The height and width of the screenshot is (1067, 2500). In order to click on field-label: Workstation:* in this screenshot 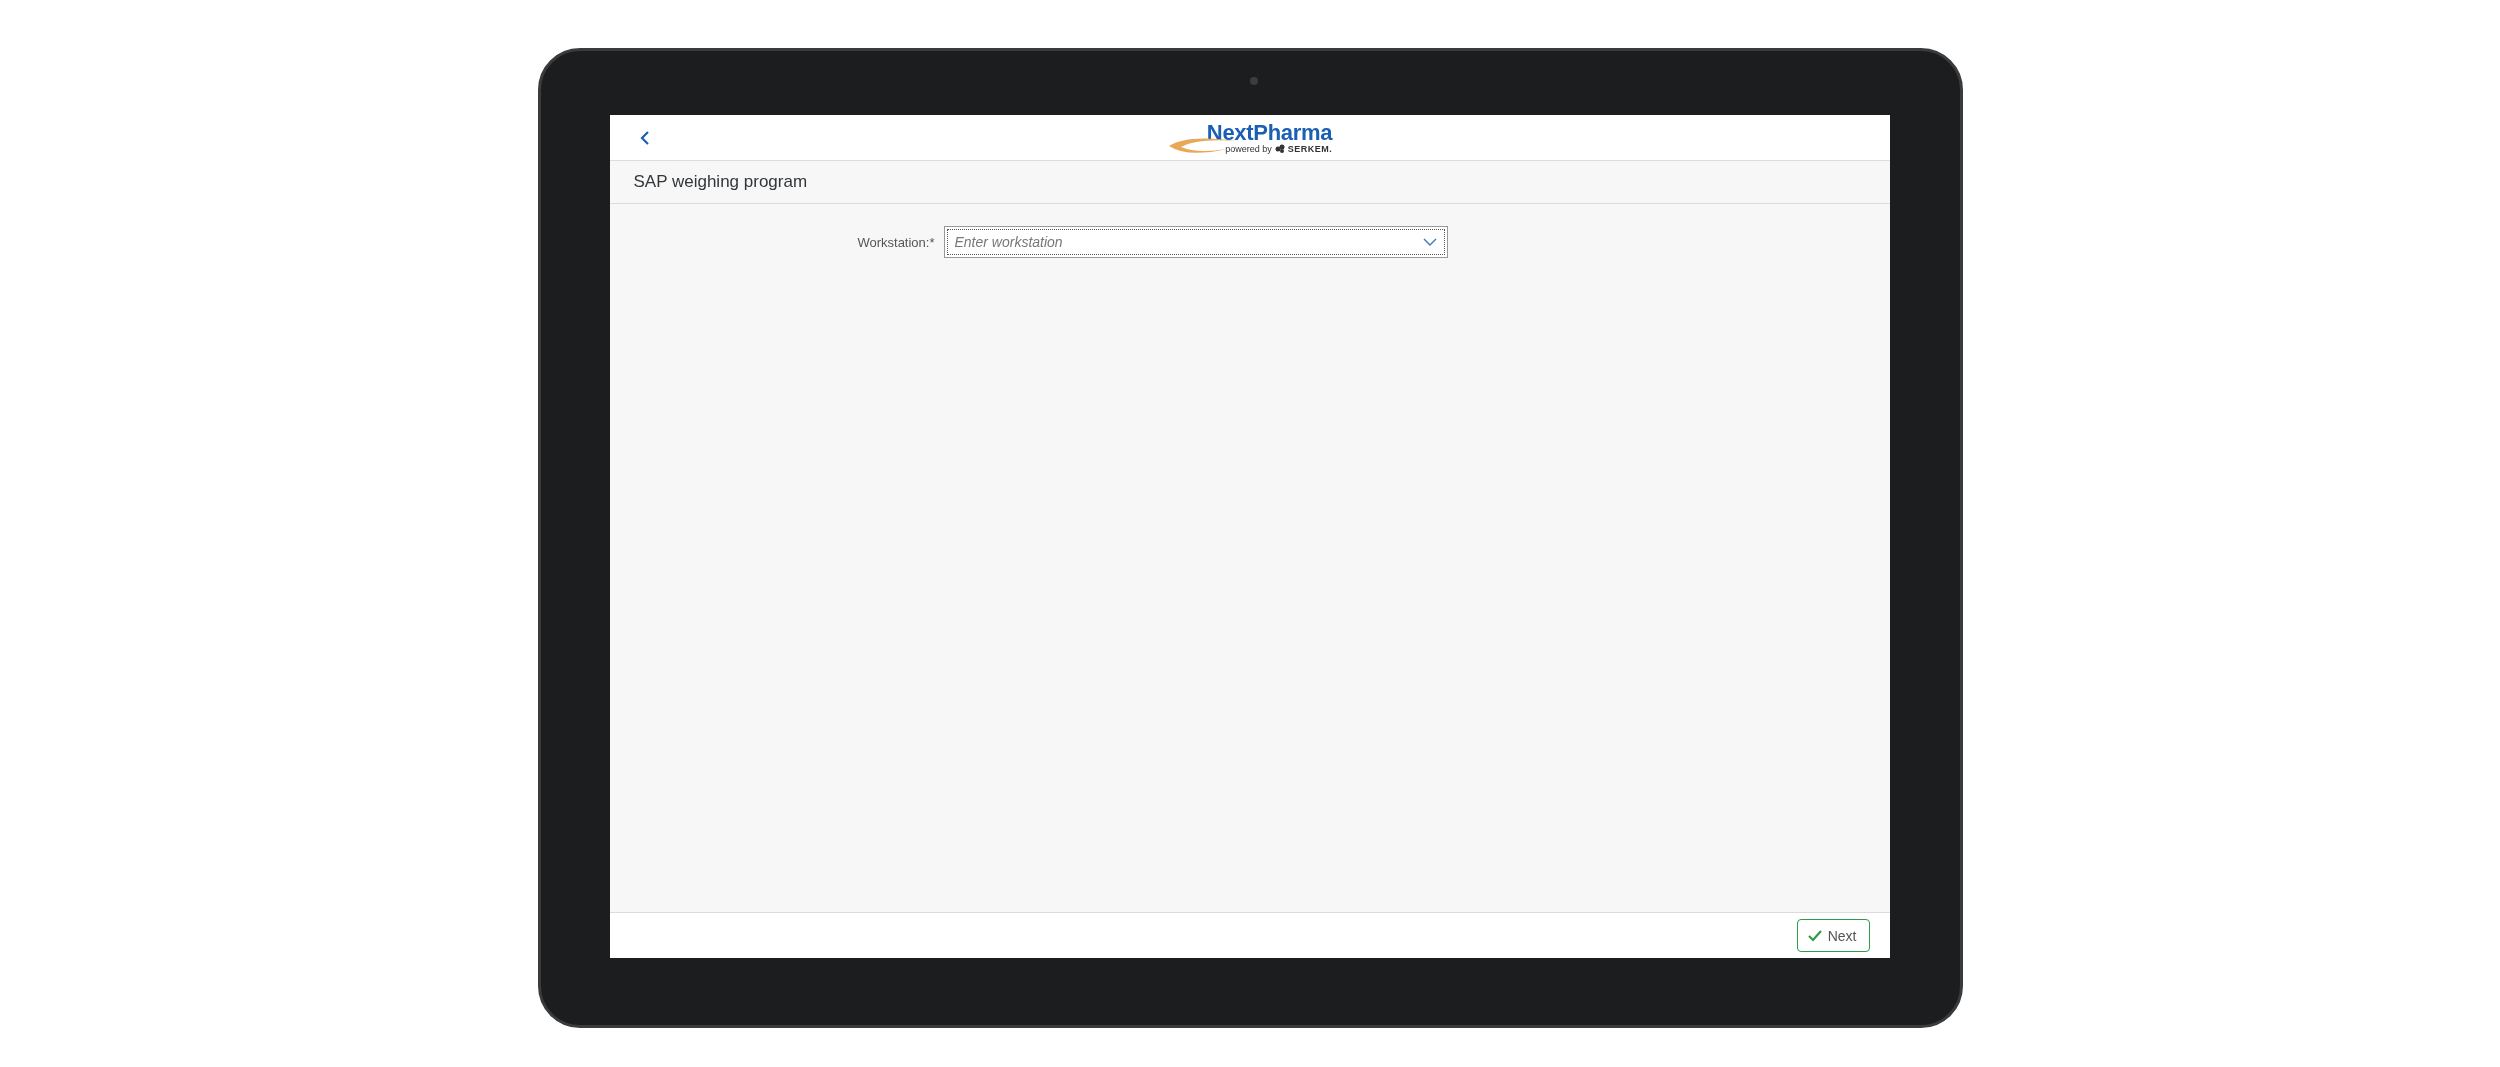, I will do `click(896, 242)`.